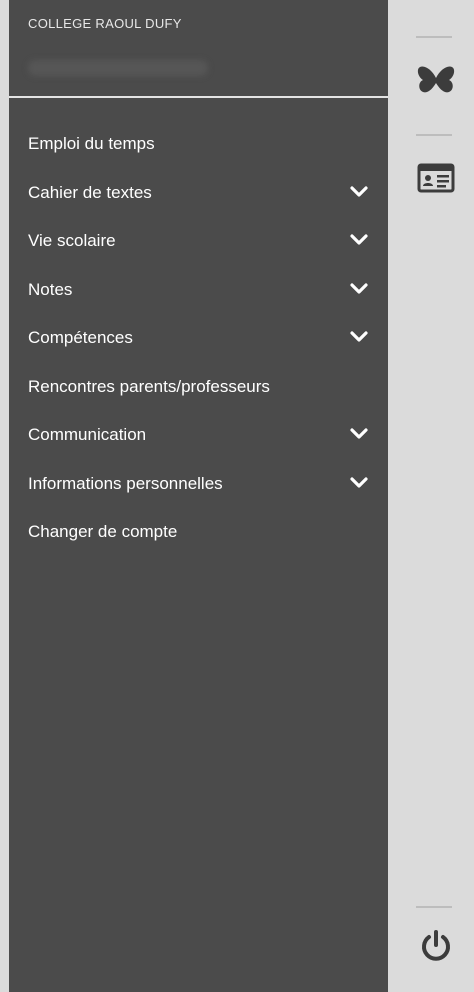 This screenshot has height=992, width=474. I want to click on menu-item-label: Vie scolaire, so click(72, 241).